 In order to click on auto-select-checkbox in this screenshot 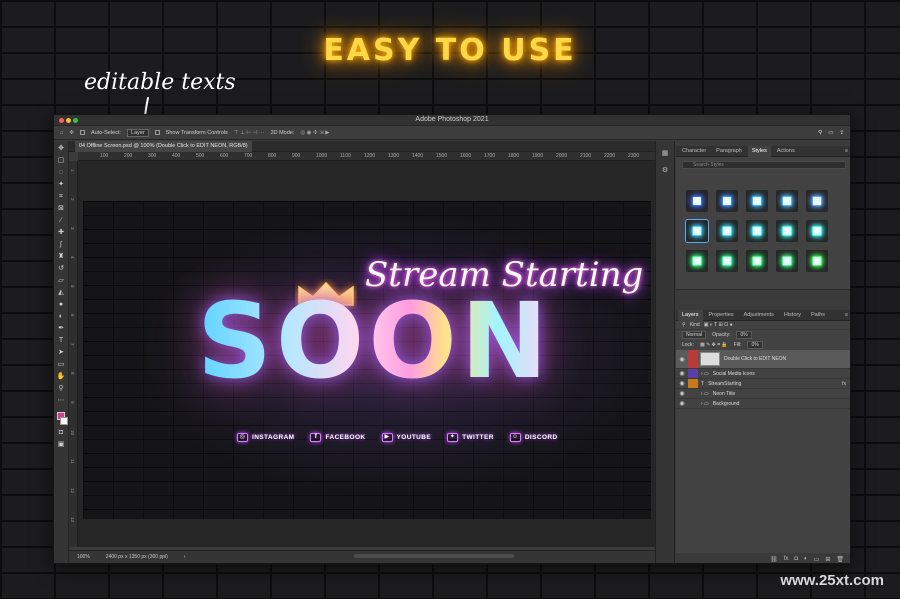, I will do `click(82, 132)`.